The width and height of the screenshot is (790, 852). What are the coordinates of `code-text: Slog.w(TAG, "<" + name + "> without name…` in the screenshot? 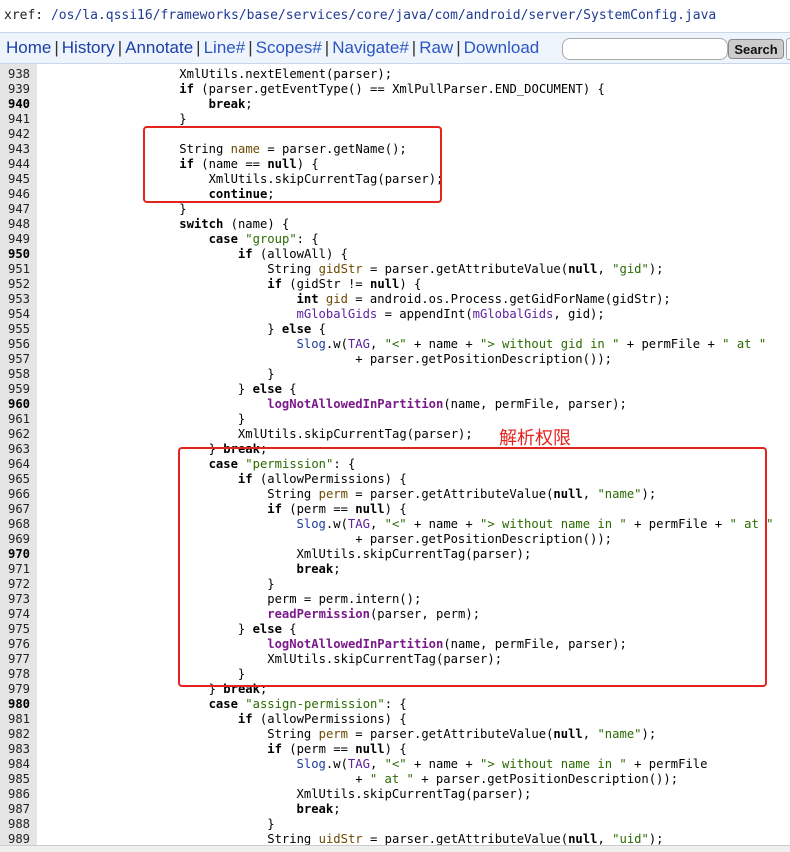 It's located at (502, 764).